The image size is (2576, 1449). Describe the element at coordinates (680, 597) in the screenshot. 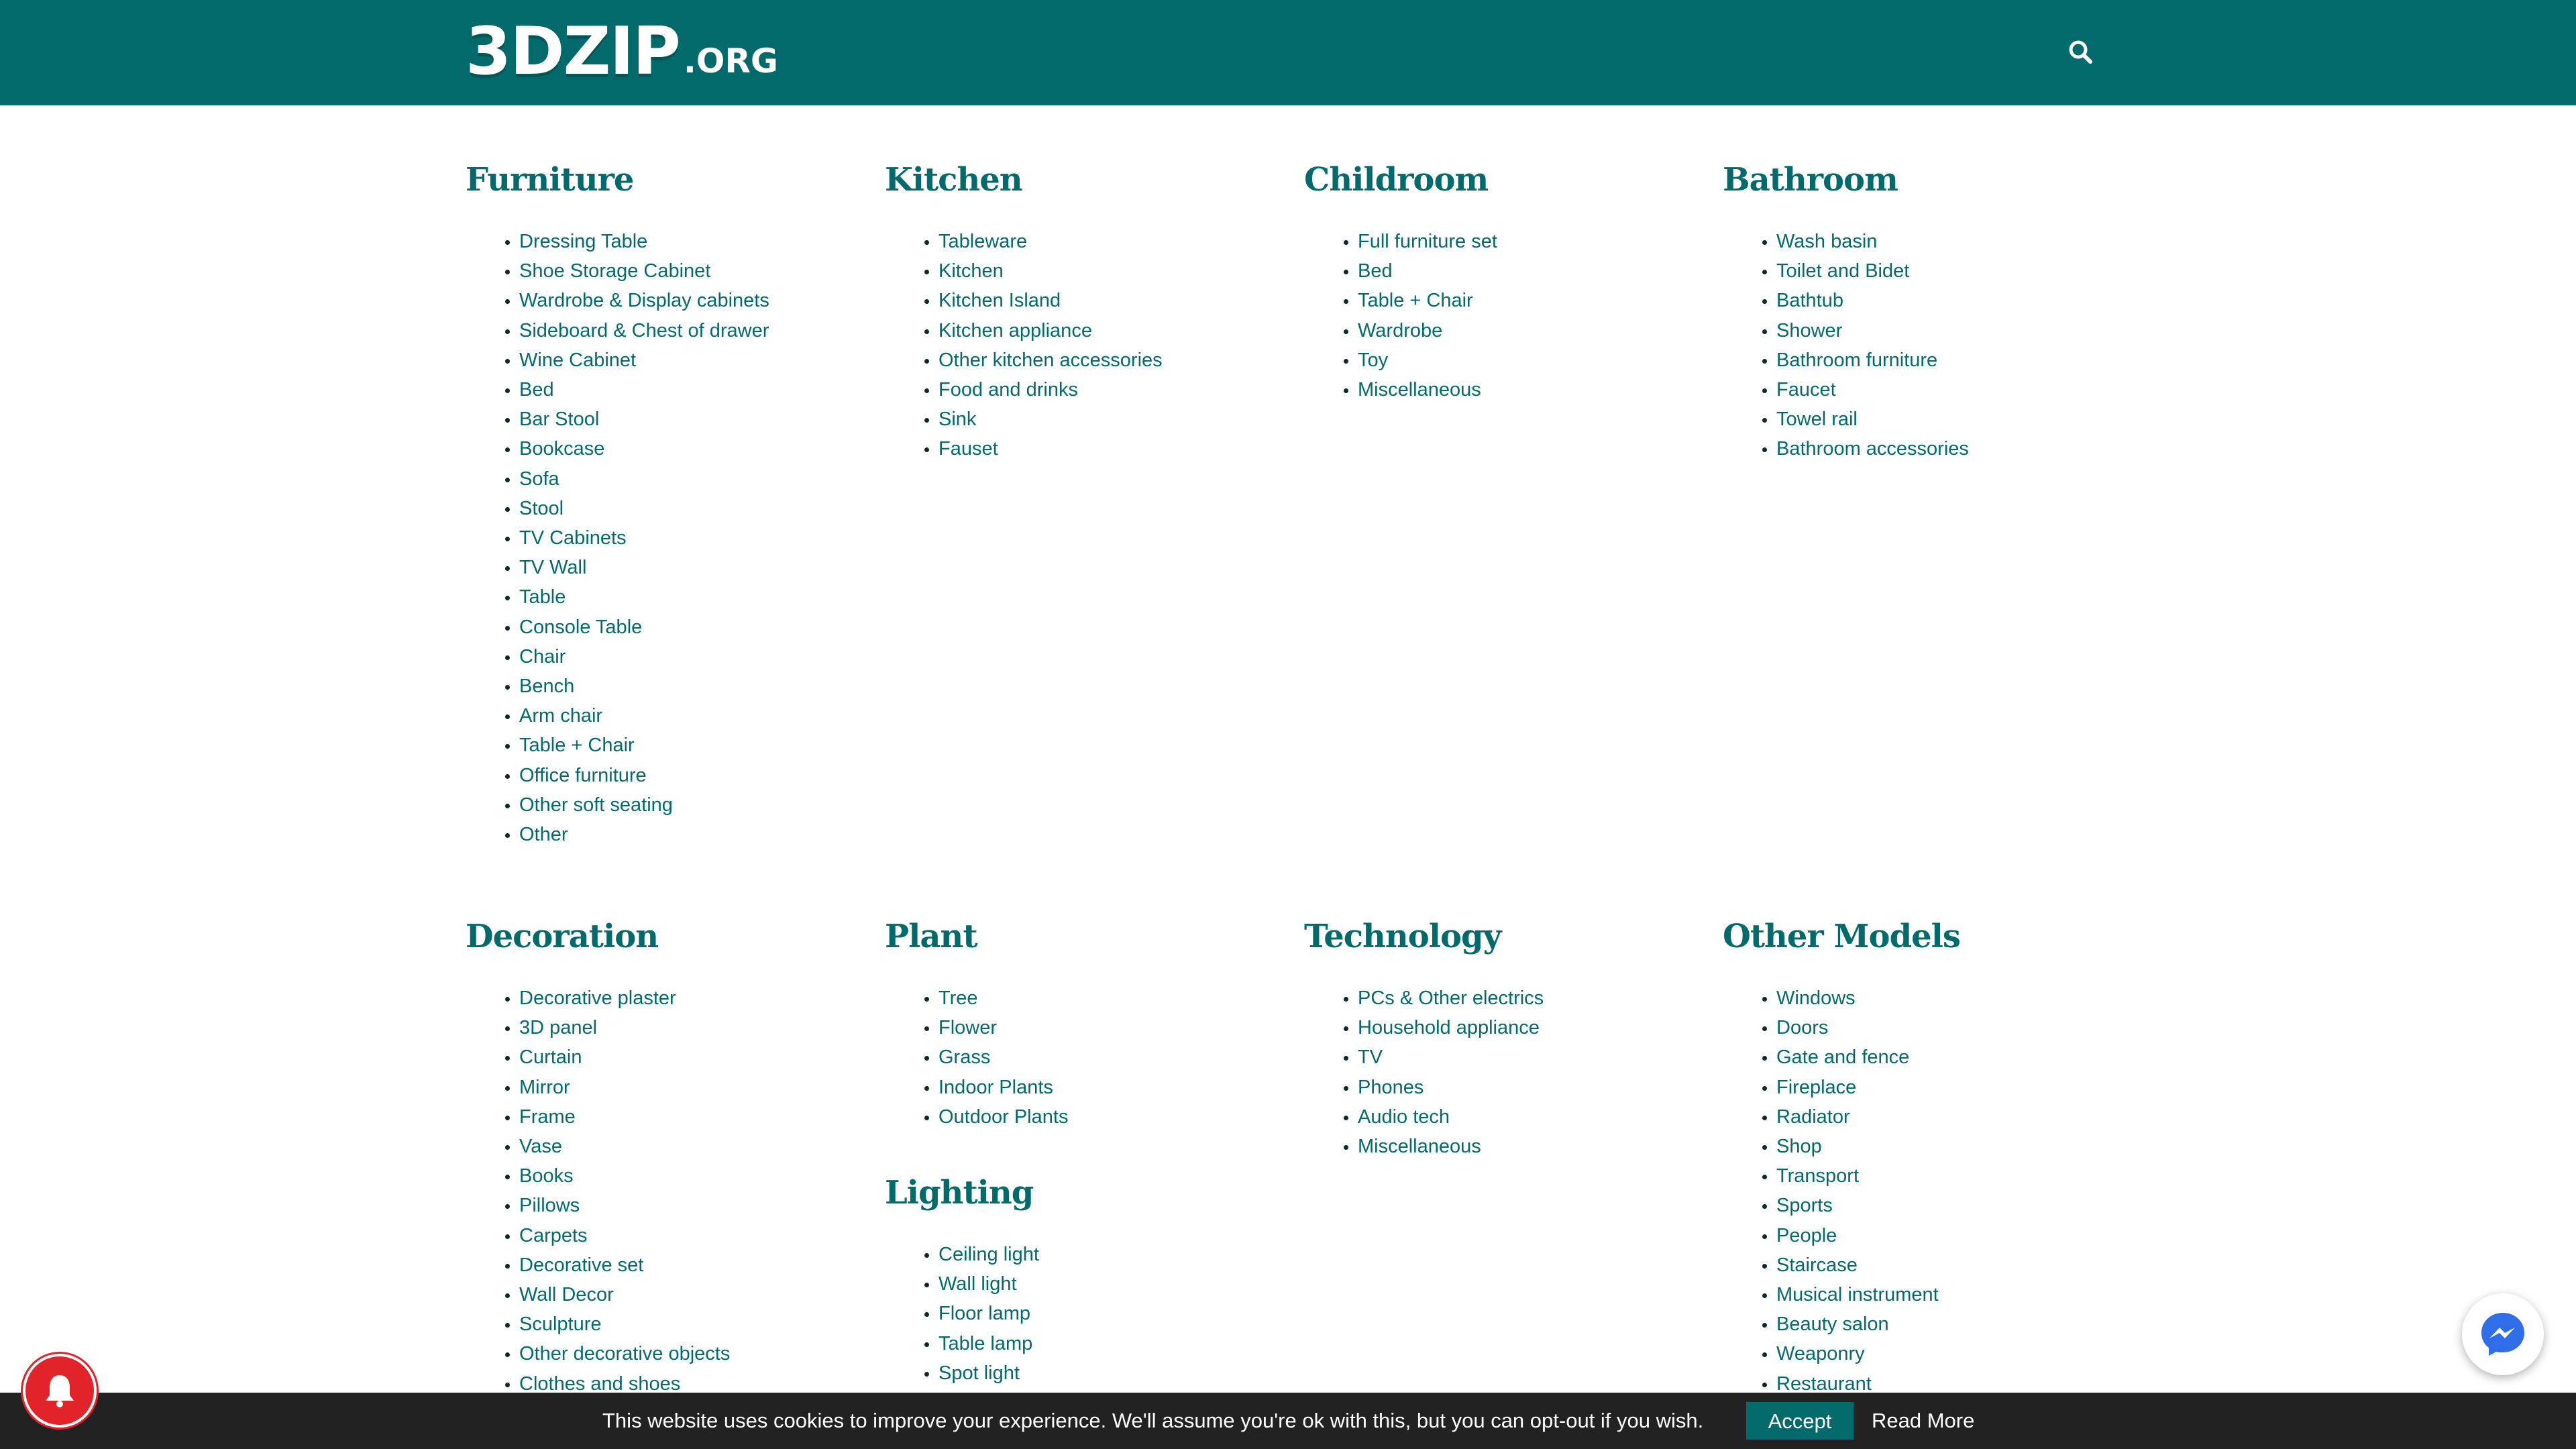

I see `list-item: Table` at that location.